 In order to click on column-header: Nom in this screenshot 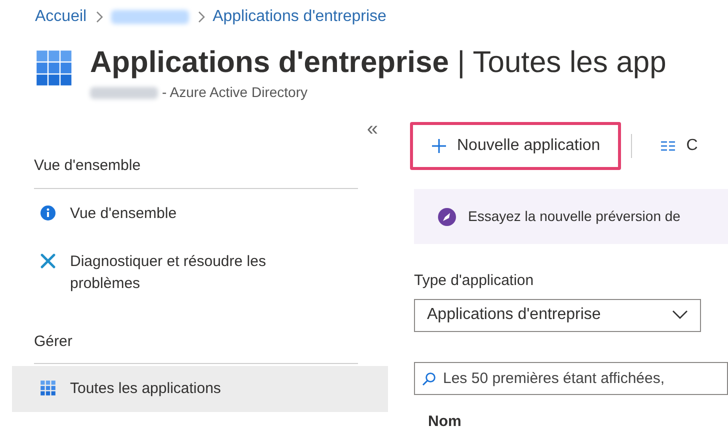, I will do `click(578, 421)`.